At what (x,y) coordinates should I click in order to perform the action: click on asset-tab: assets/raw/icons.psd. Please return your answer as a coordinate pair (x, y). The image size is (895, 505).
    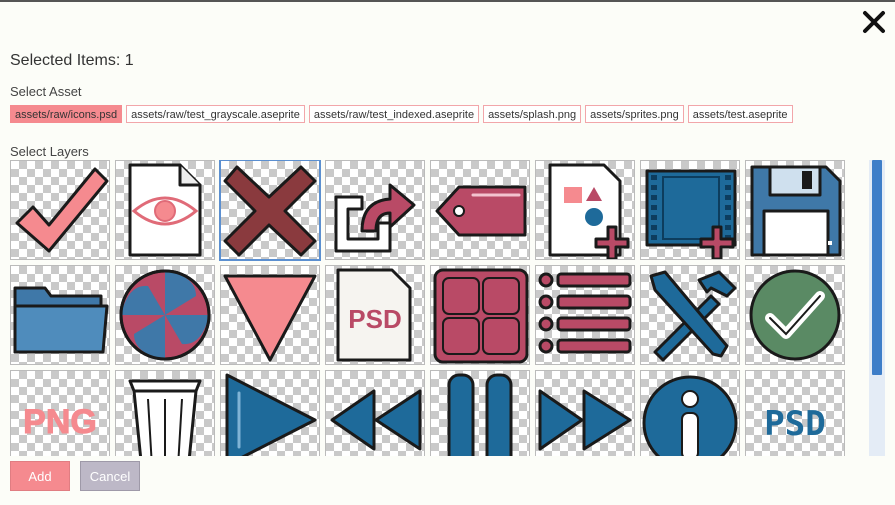
    Looking at the image, I should click on (66, 114).